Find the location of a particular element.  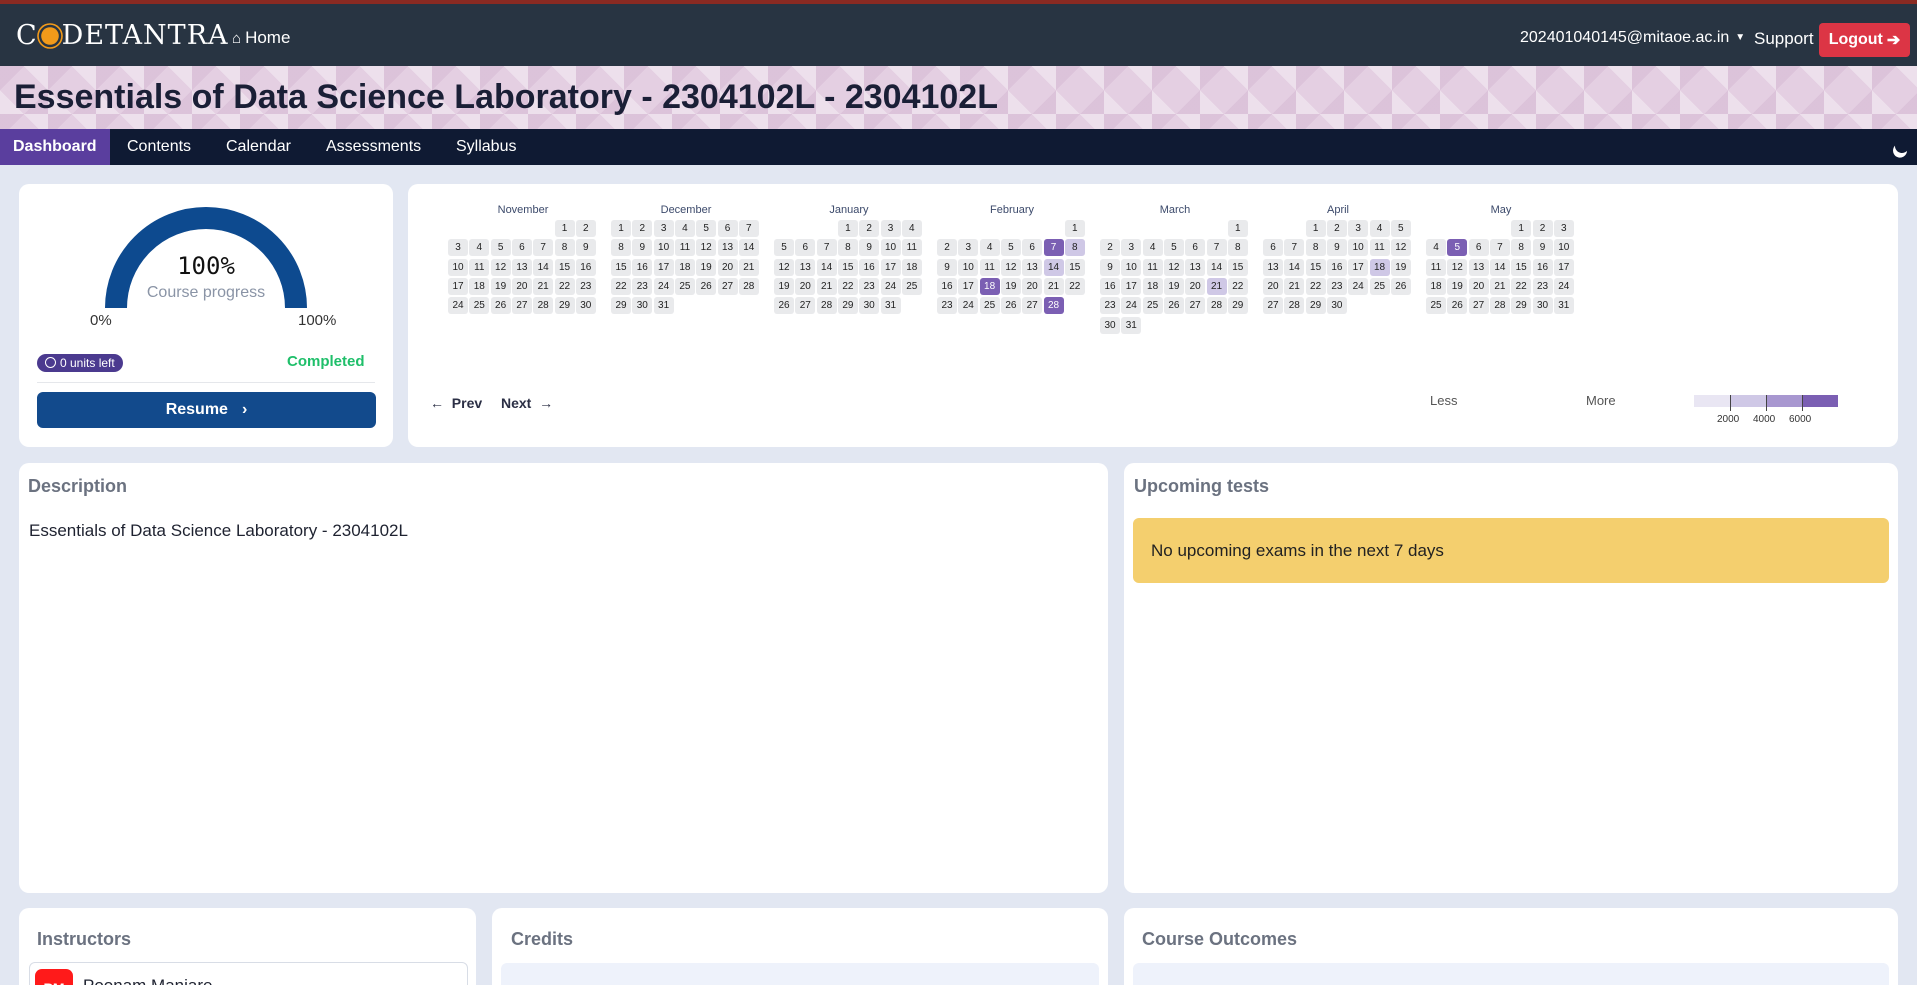

tab-calendar: Calendar is located at coordinates (258, 147).